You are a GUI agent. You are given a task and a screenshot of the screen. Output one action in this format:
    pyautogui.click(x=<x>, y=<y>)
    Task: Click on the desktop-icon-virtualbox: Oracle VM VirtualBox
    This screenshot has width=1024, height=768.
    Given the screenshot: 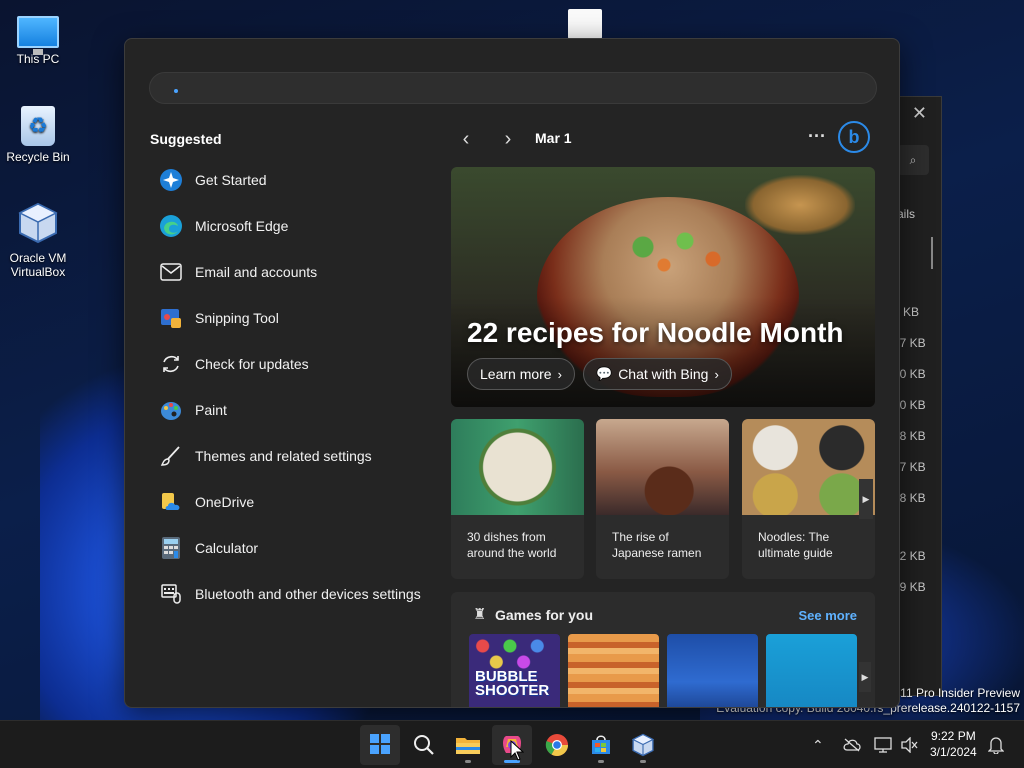 What is the action you would take?
    pyautogui.click(x=38, y=240)
    